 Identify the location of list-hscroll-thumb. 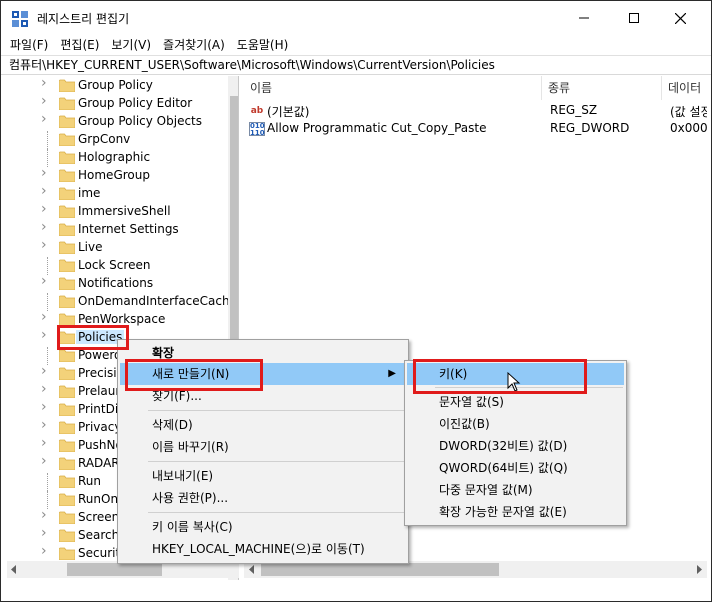
(380, 569).